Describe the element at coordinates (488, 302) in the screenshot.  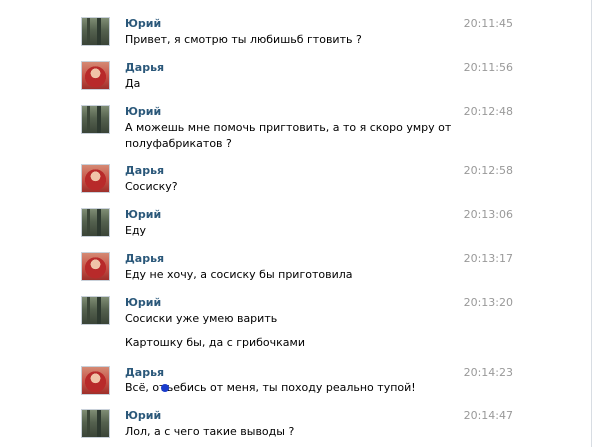
I see `message-timestamp: 20:13:20` at that location.